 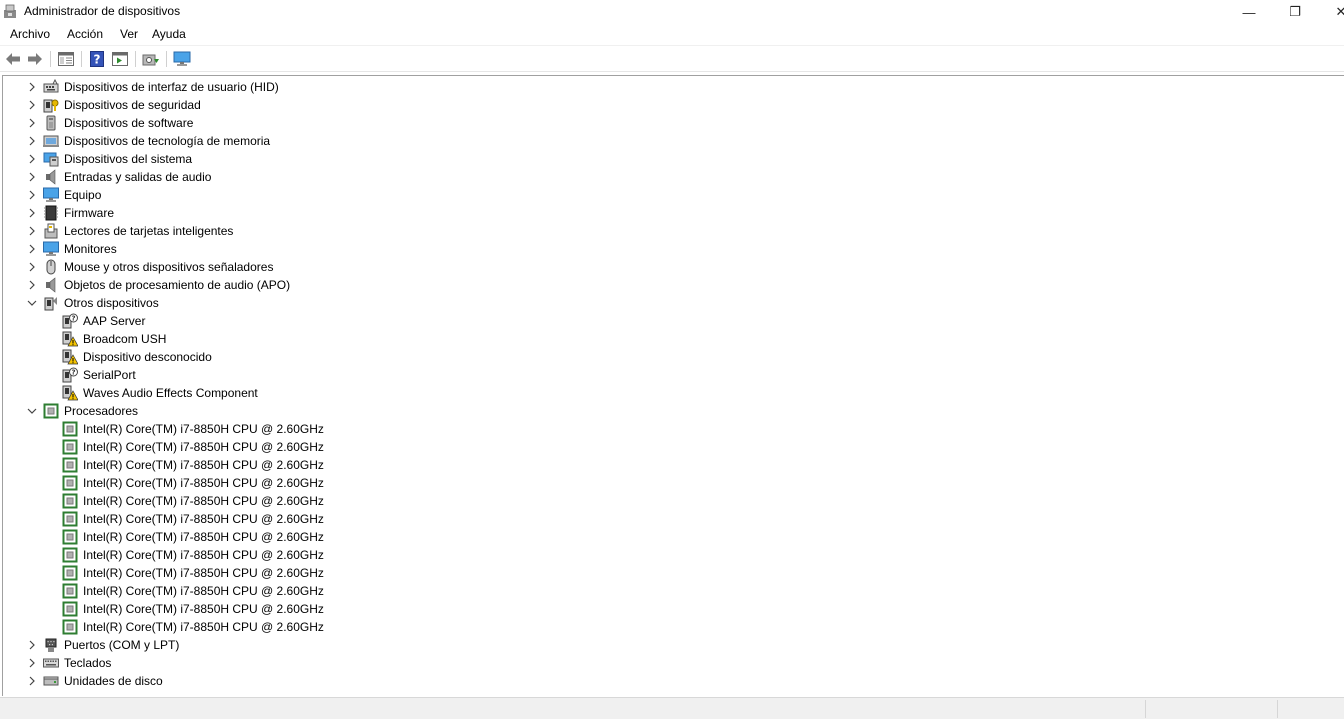 What do you see at coordinates (673, 303) in the screenshot?
I see `tree-category-otros-dispositivos: Otros dispositivos` at bounding box center [673, 303].